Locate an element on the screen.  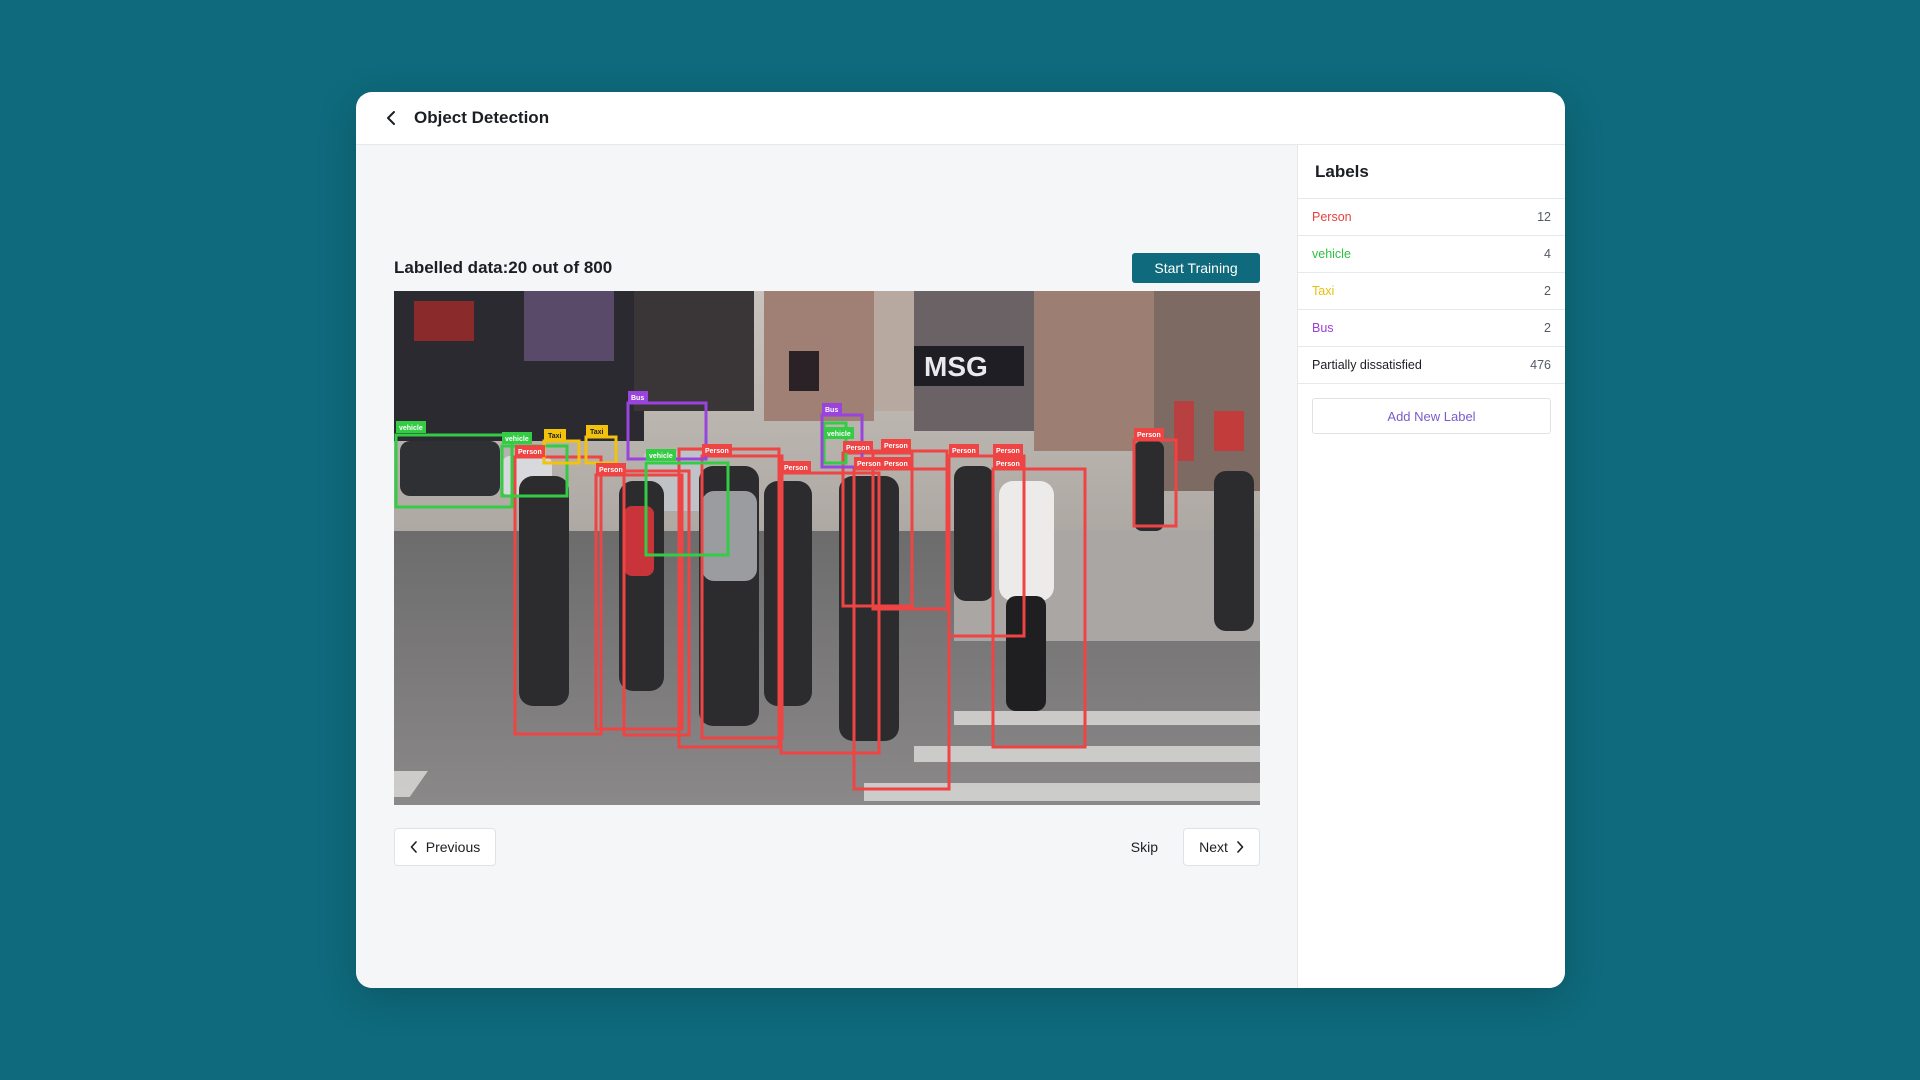
next-button: Next is located at coordinates (1221, 847).